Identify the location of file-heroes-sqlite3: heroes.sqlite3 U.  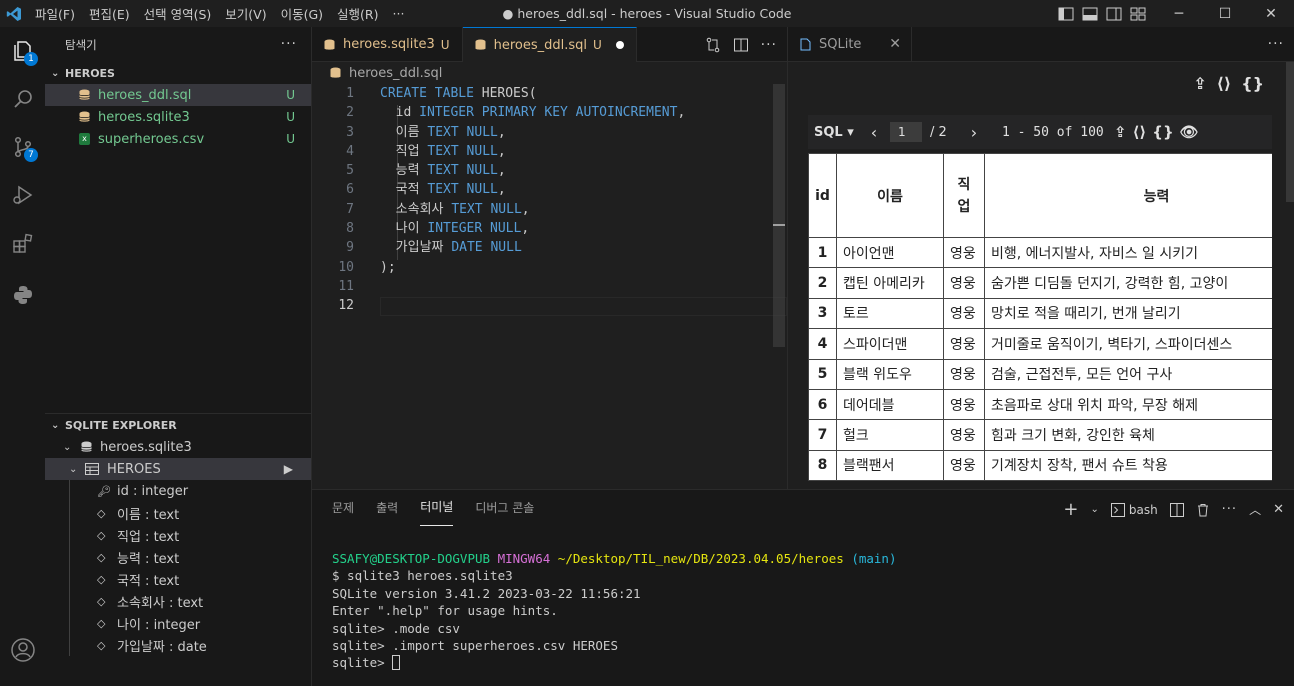
(178, 117).